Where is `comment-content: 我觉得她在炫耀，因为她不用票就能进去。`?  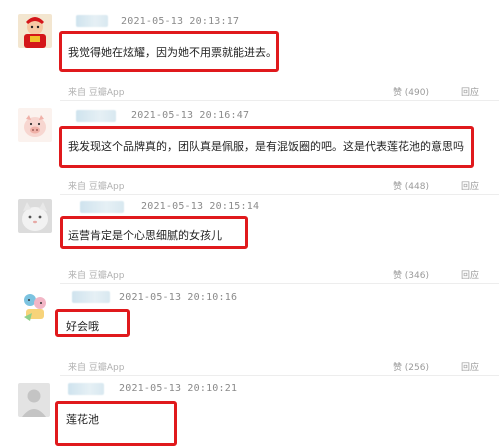
comment-content: 我觉得她在炫耀，因为她不用票就能进去。 is located at coordinates (172, 52).